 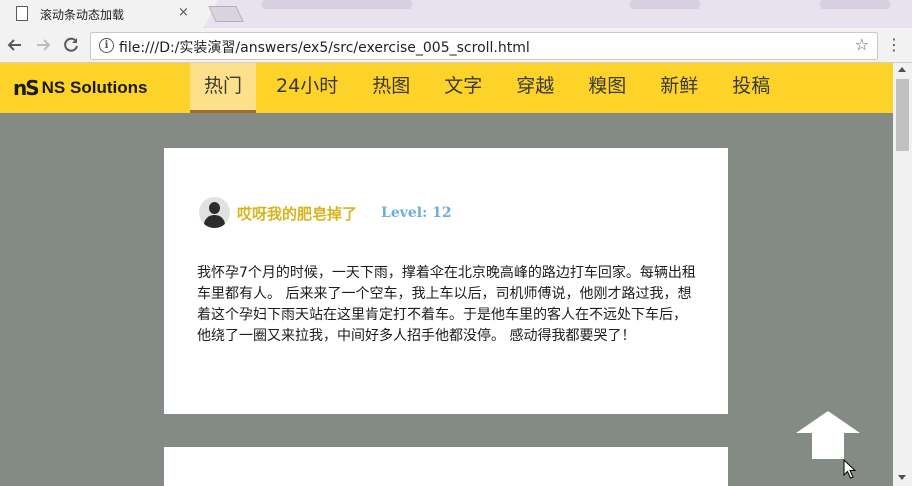 What do you see at coordinates (297, 213) in the screenshot?
I see `post-username: 哎呀我的肥皂掉了` at bounding box center [297, 213].